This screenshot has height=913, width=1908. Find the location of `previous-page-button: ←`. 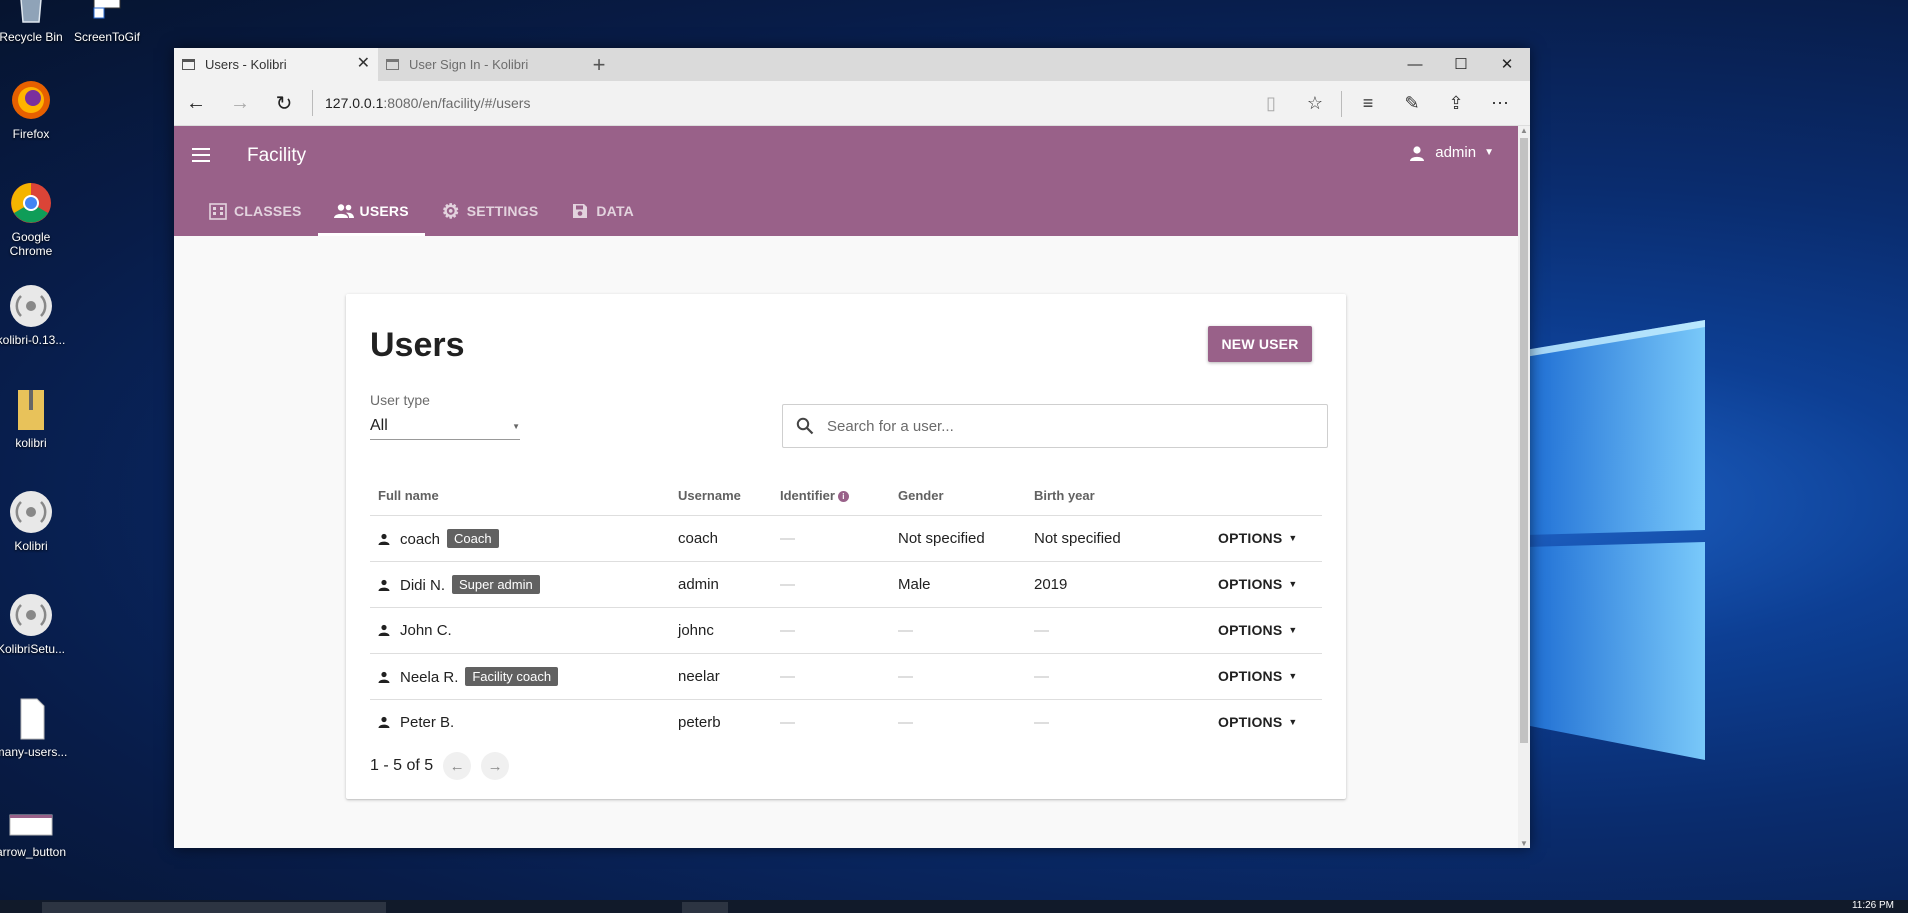

previous-page-button: ← is located at coordinates (457, 766).